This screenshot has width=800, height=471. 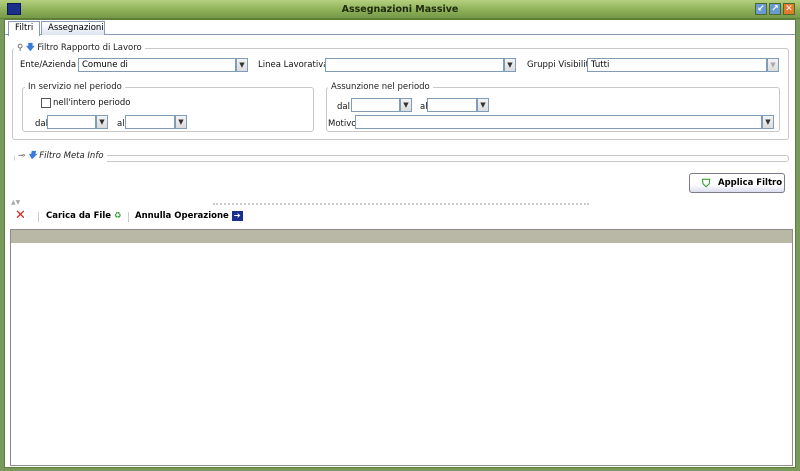 What do you see at coordinates (775, 9) in the screenshot?
I see `maximize-button: ↗` at bounding box center [775, 9].